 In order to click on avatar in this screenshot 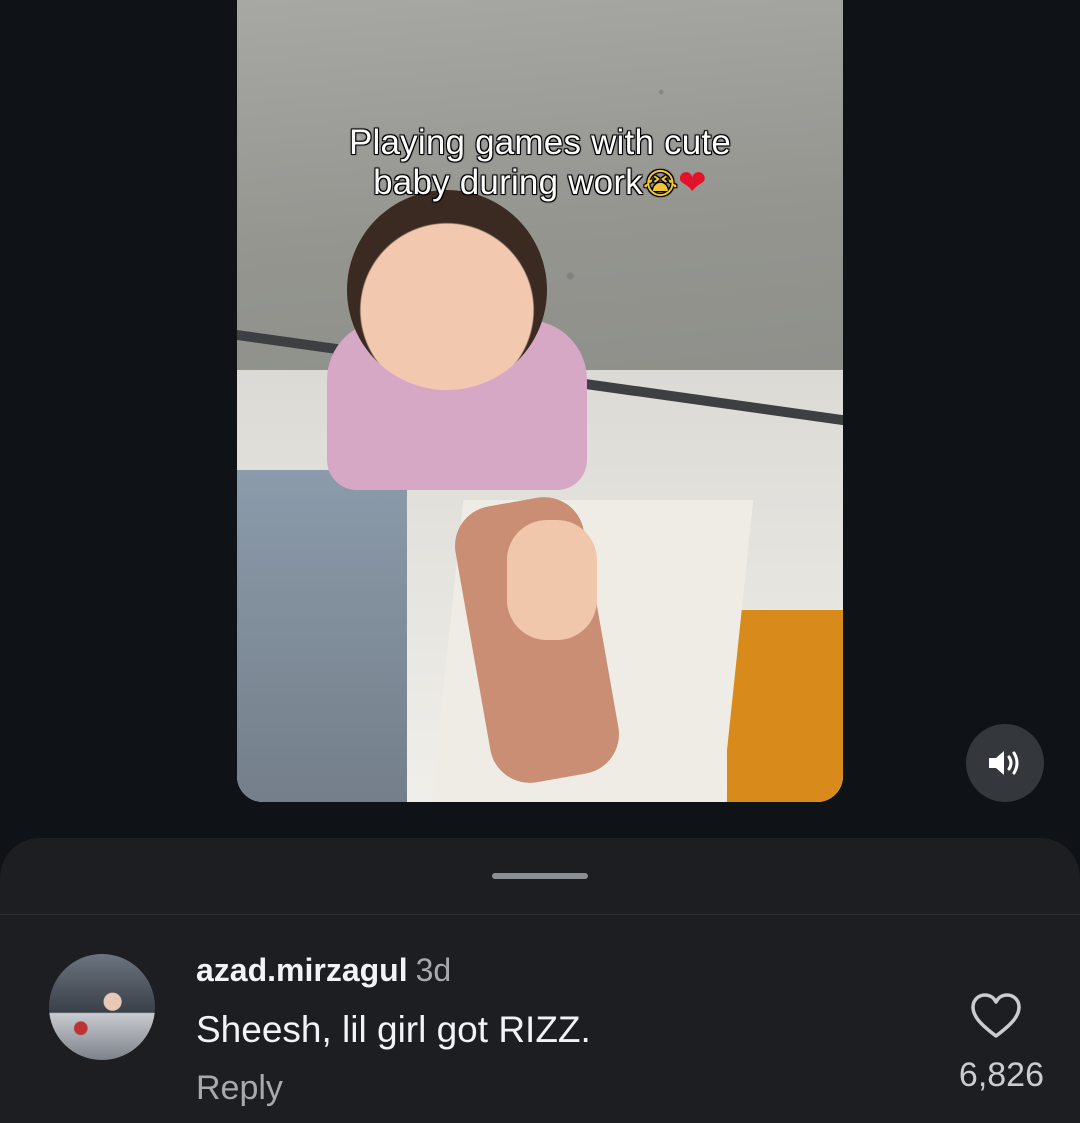, I will do `click(102, 1007)`.